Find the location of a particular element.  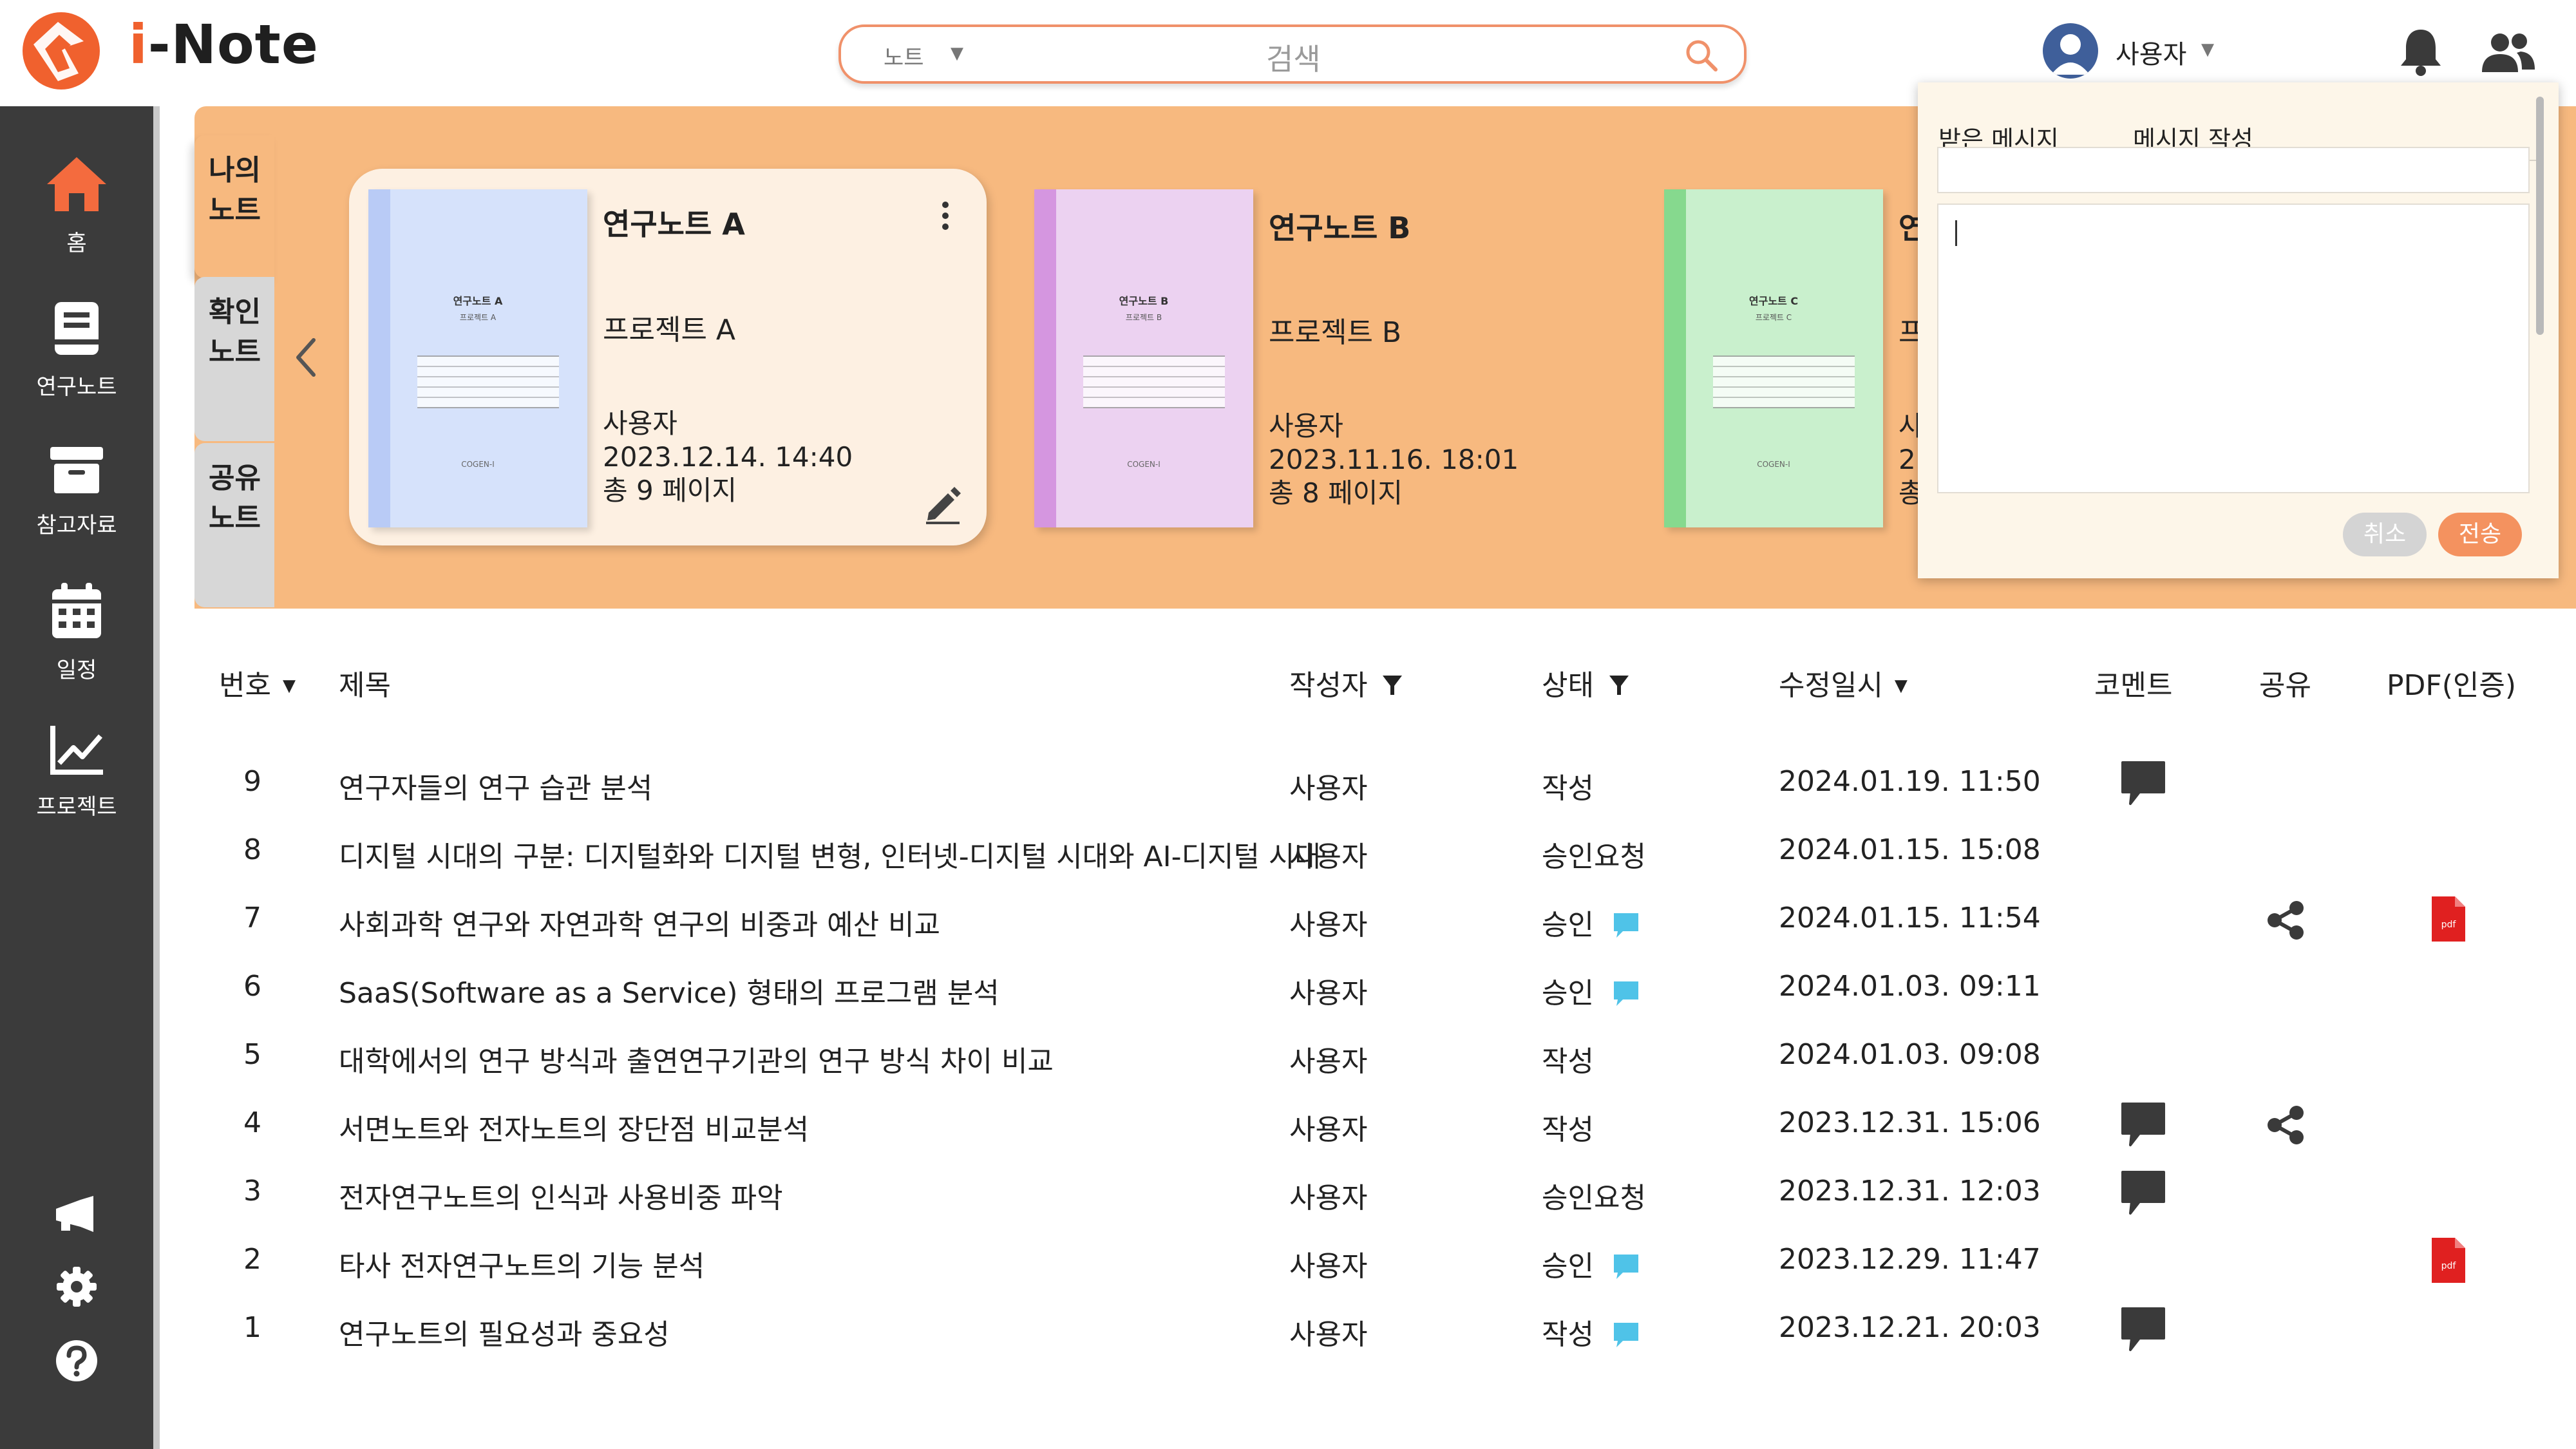

column-header-author: 작성자 is located at coordinates (1346, 683).